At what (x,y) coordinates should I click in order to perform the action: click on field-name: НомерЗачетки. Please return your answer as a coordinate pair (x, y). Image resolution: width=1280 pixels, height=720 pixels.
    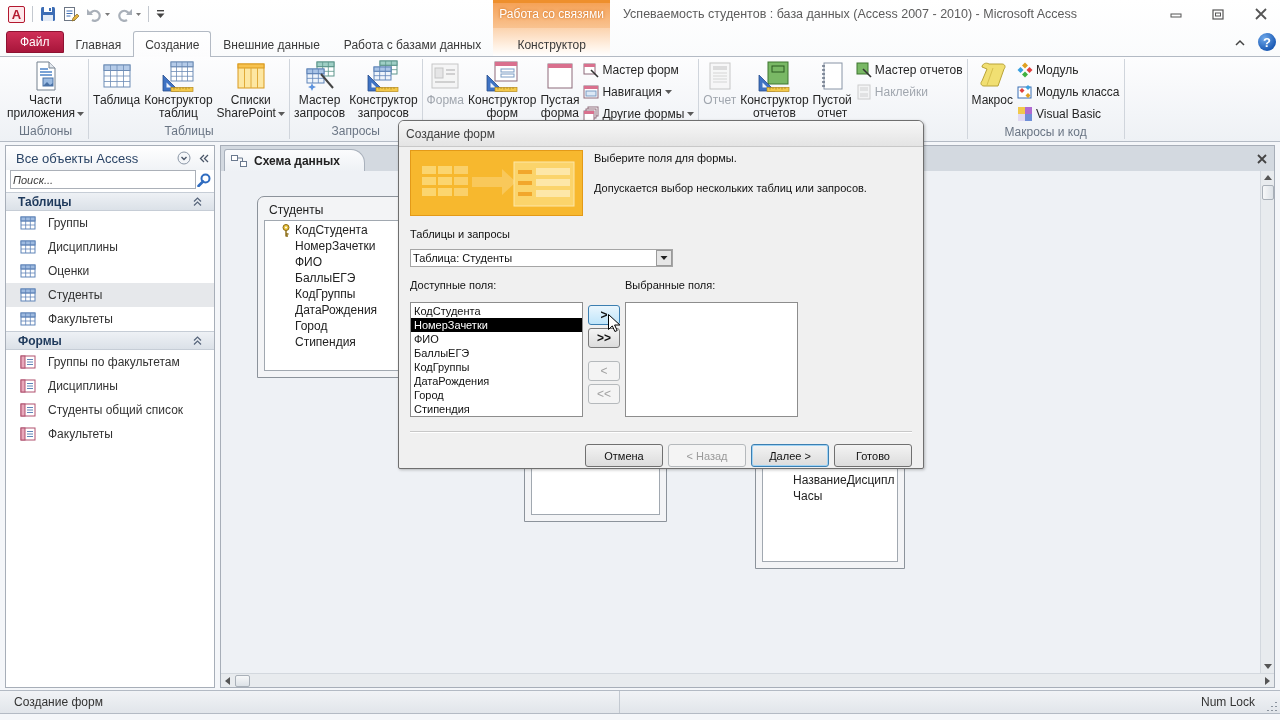
    Looking at the image, I should click on (335, 246).